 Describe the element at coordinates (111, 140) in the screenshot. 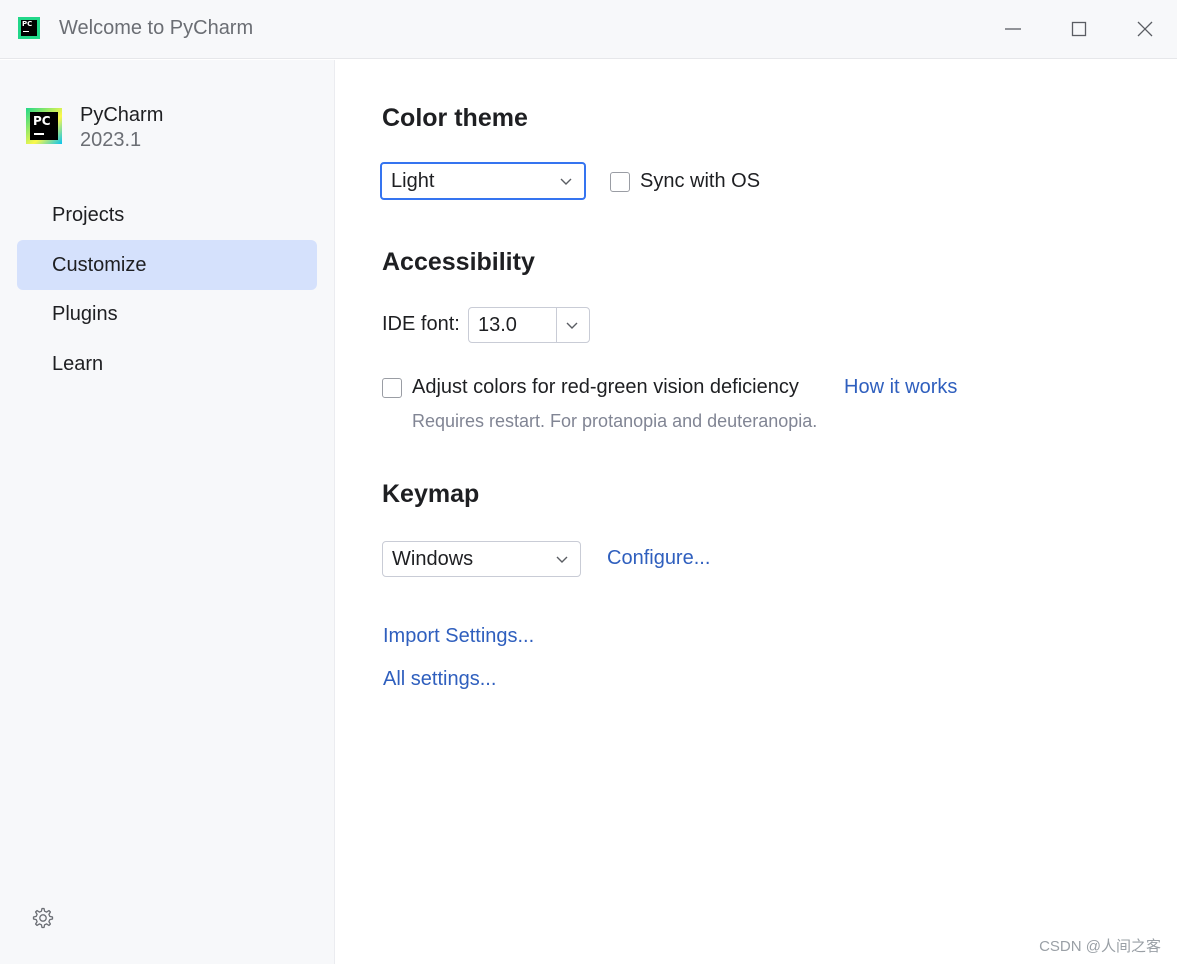

I see `product-version: 2023.1` at that location.